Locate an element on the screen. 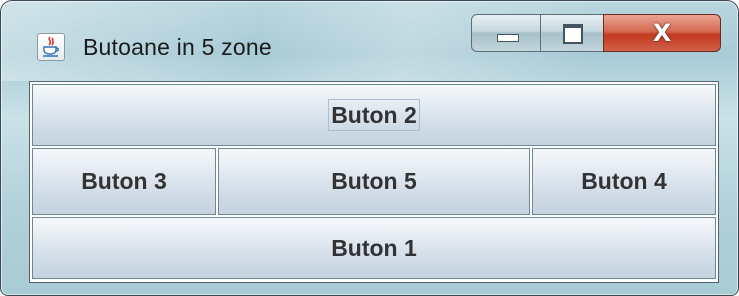 The width and height of the screenshot is (739, 296). maximize-icon is located at coordinates (573, 34).